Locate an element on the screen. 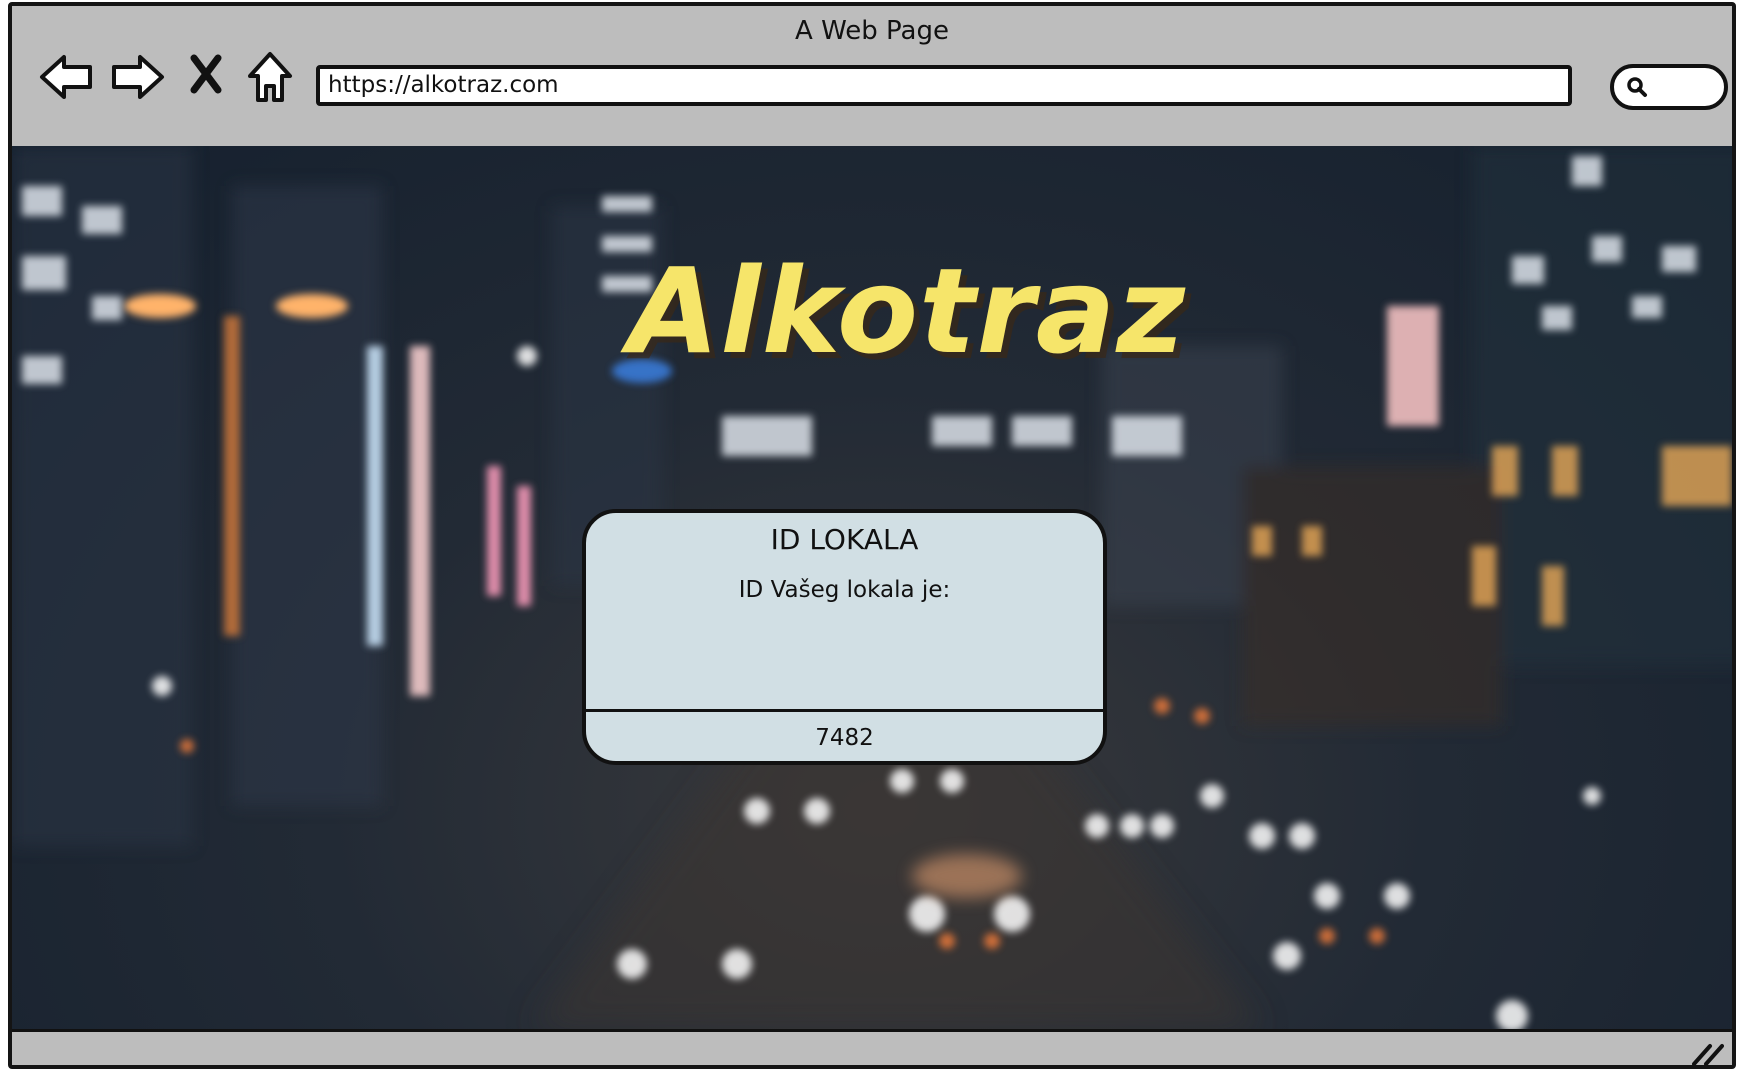 Image resolution: width=1744 pixels, height=1074 pixels. dialog-divider is located at coordinates (844, 710).